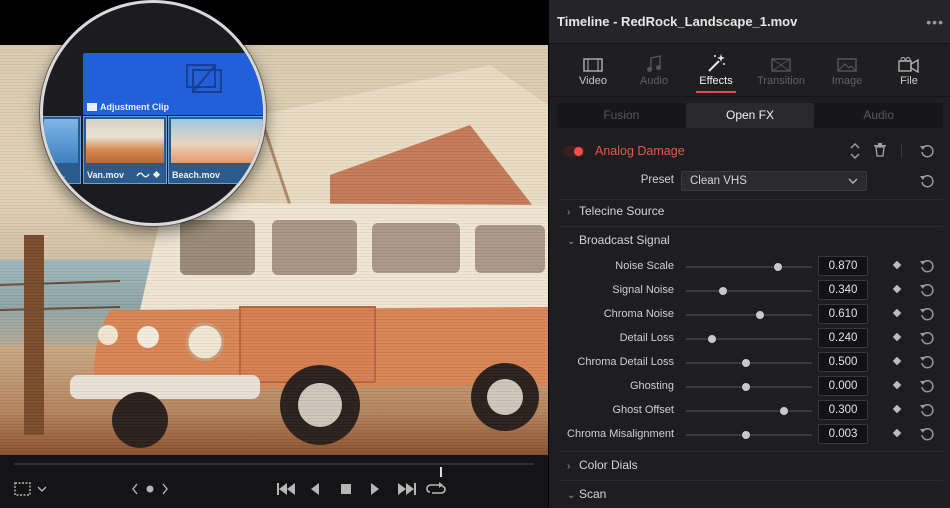  I want to click on tab-image: Image, so click(847, 71).